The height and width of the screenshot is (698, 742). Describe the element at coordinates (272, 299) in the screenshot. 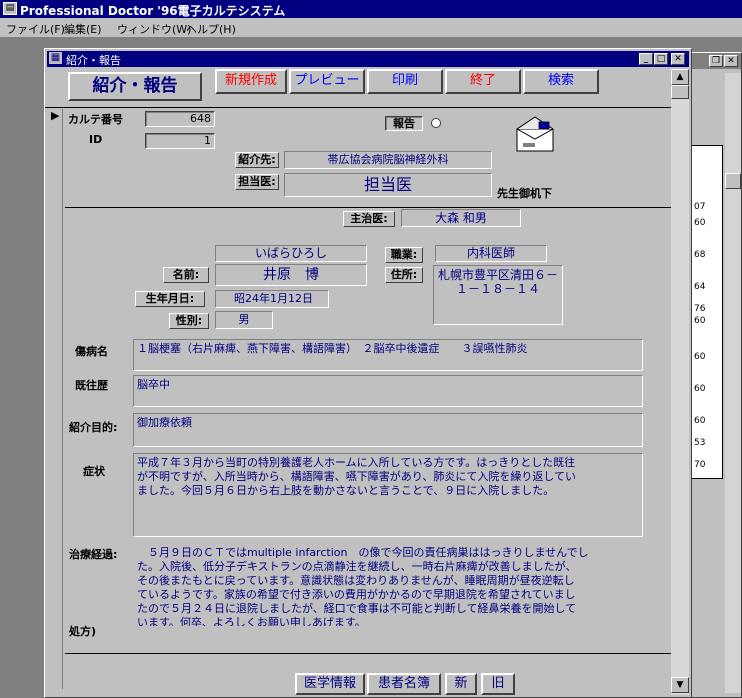

I see `dob-field: 昭24年1月12日` at that location.